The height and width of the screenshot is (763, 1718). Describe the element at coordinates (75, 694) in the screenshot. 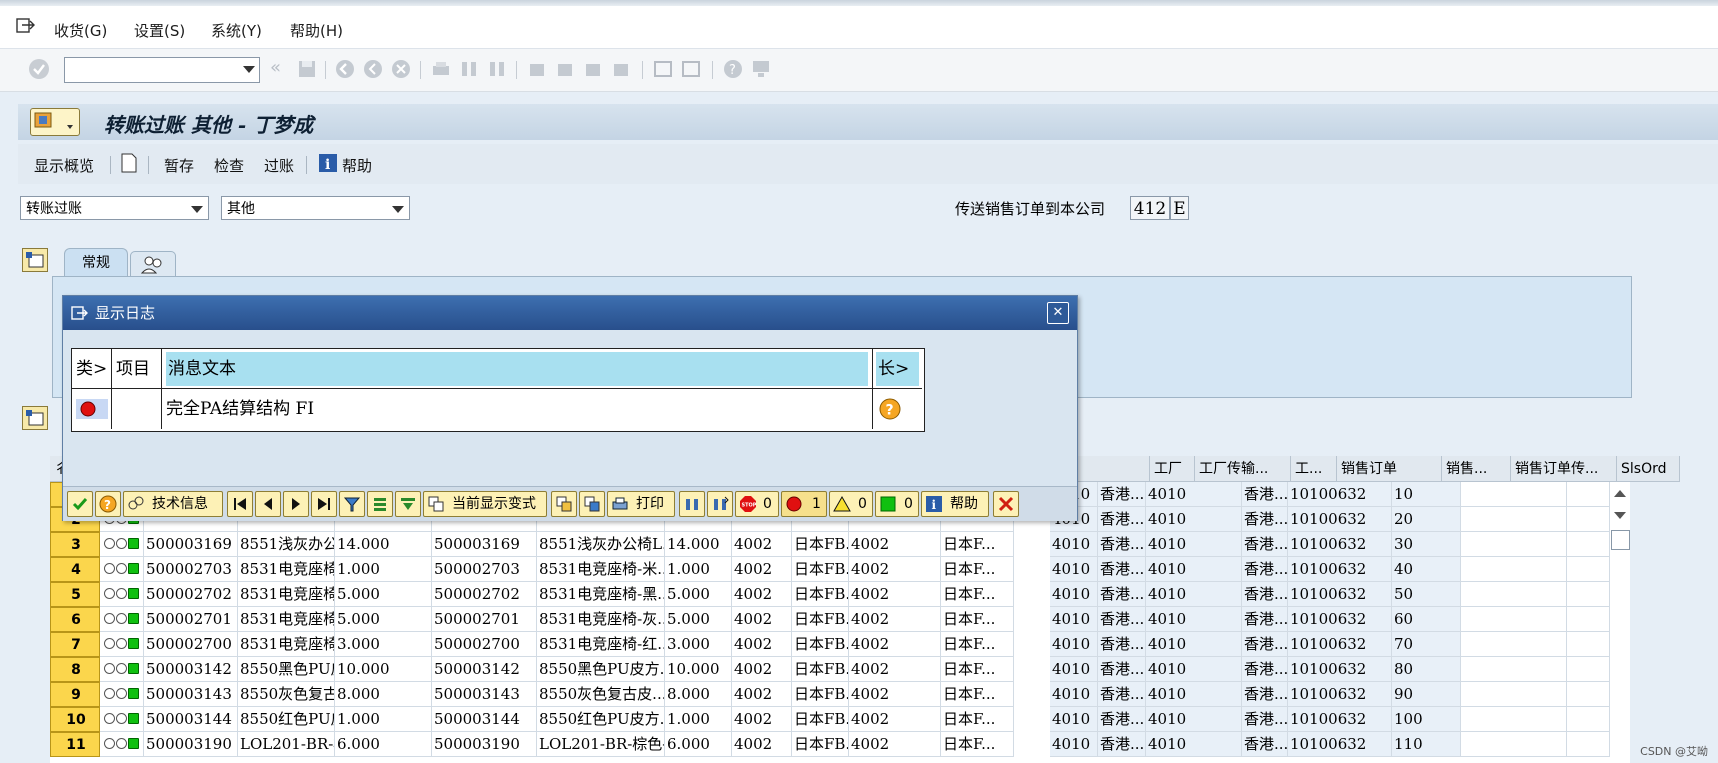

I see `row-number: 9` at that location.